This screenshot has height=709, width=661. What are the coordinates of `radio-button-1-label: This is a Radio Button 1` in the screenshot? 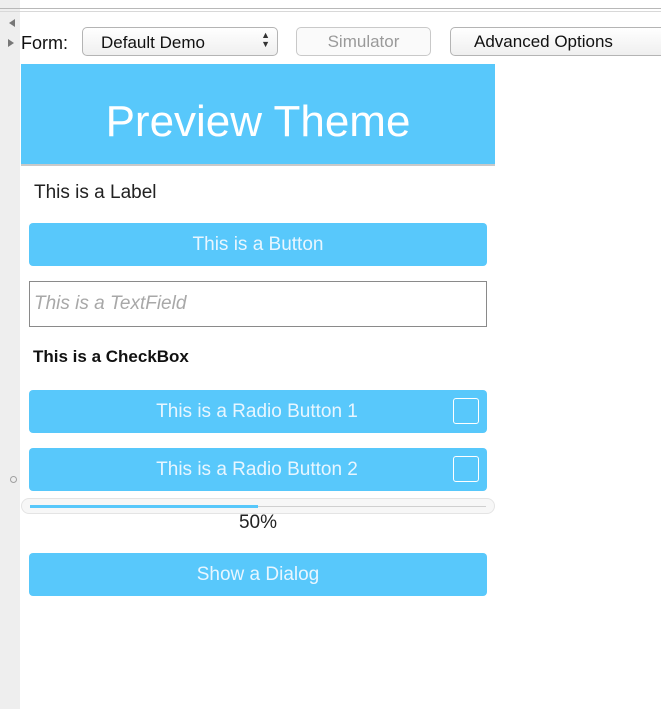 It's located at (257, 411).